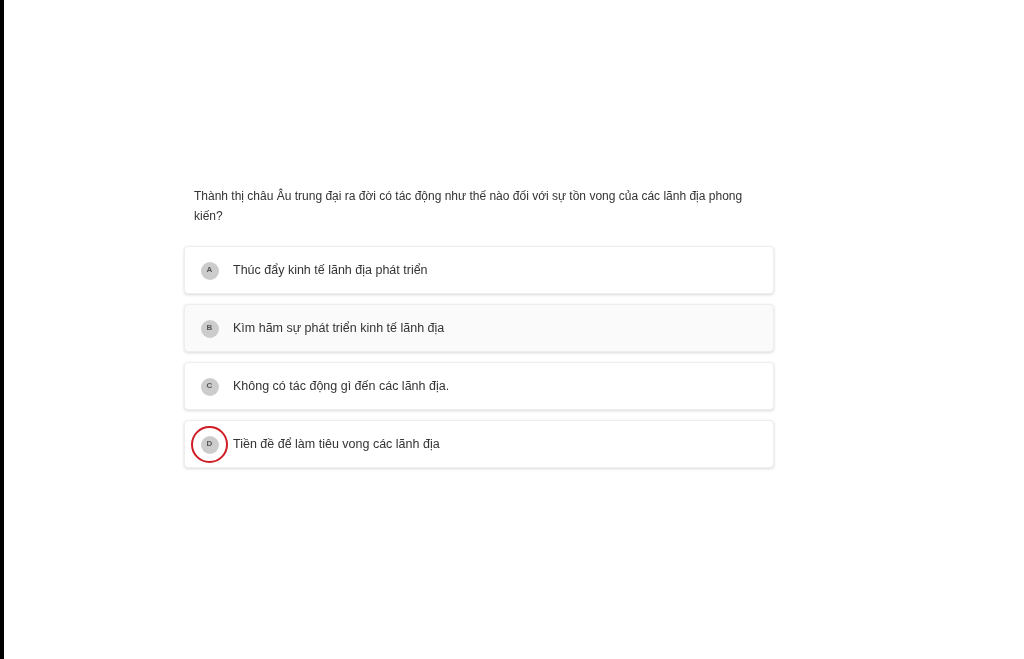 The width and height of the screenshot is (1024, 659). What do you see at coordinates (479, 270) in the screenshot?
I see `answer-option: A Thúc đẩy kinh tế lãnh địa phát triển` at bounding box center [479, 270].